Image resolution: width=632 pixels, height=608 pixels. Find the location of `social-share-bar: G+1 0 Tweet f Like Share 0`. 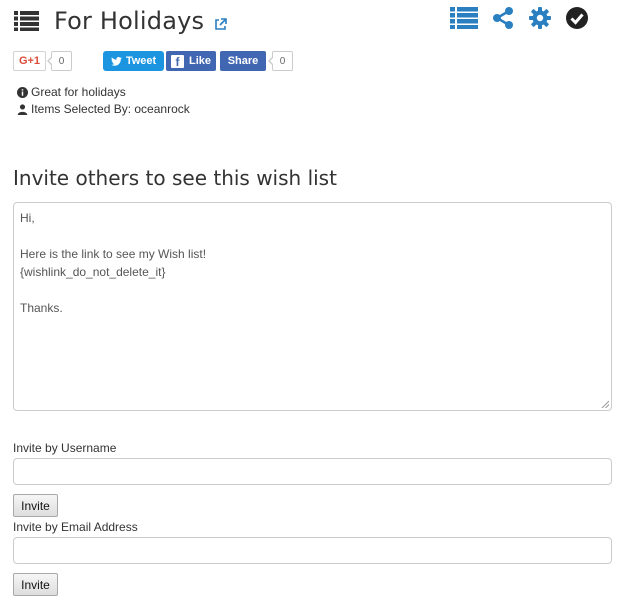

social-share-bar: G+1 0 Tweet f Like Share 0 is located at coordinates (163, 61).